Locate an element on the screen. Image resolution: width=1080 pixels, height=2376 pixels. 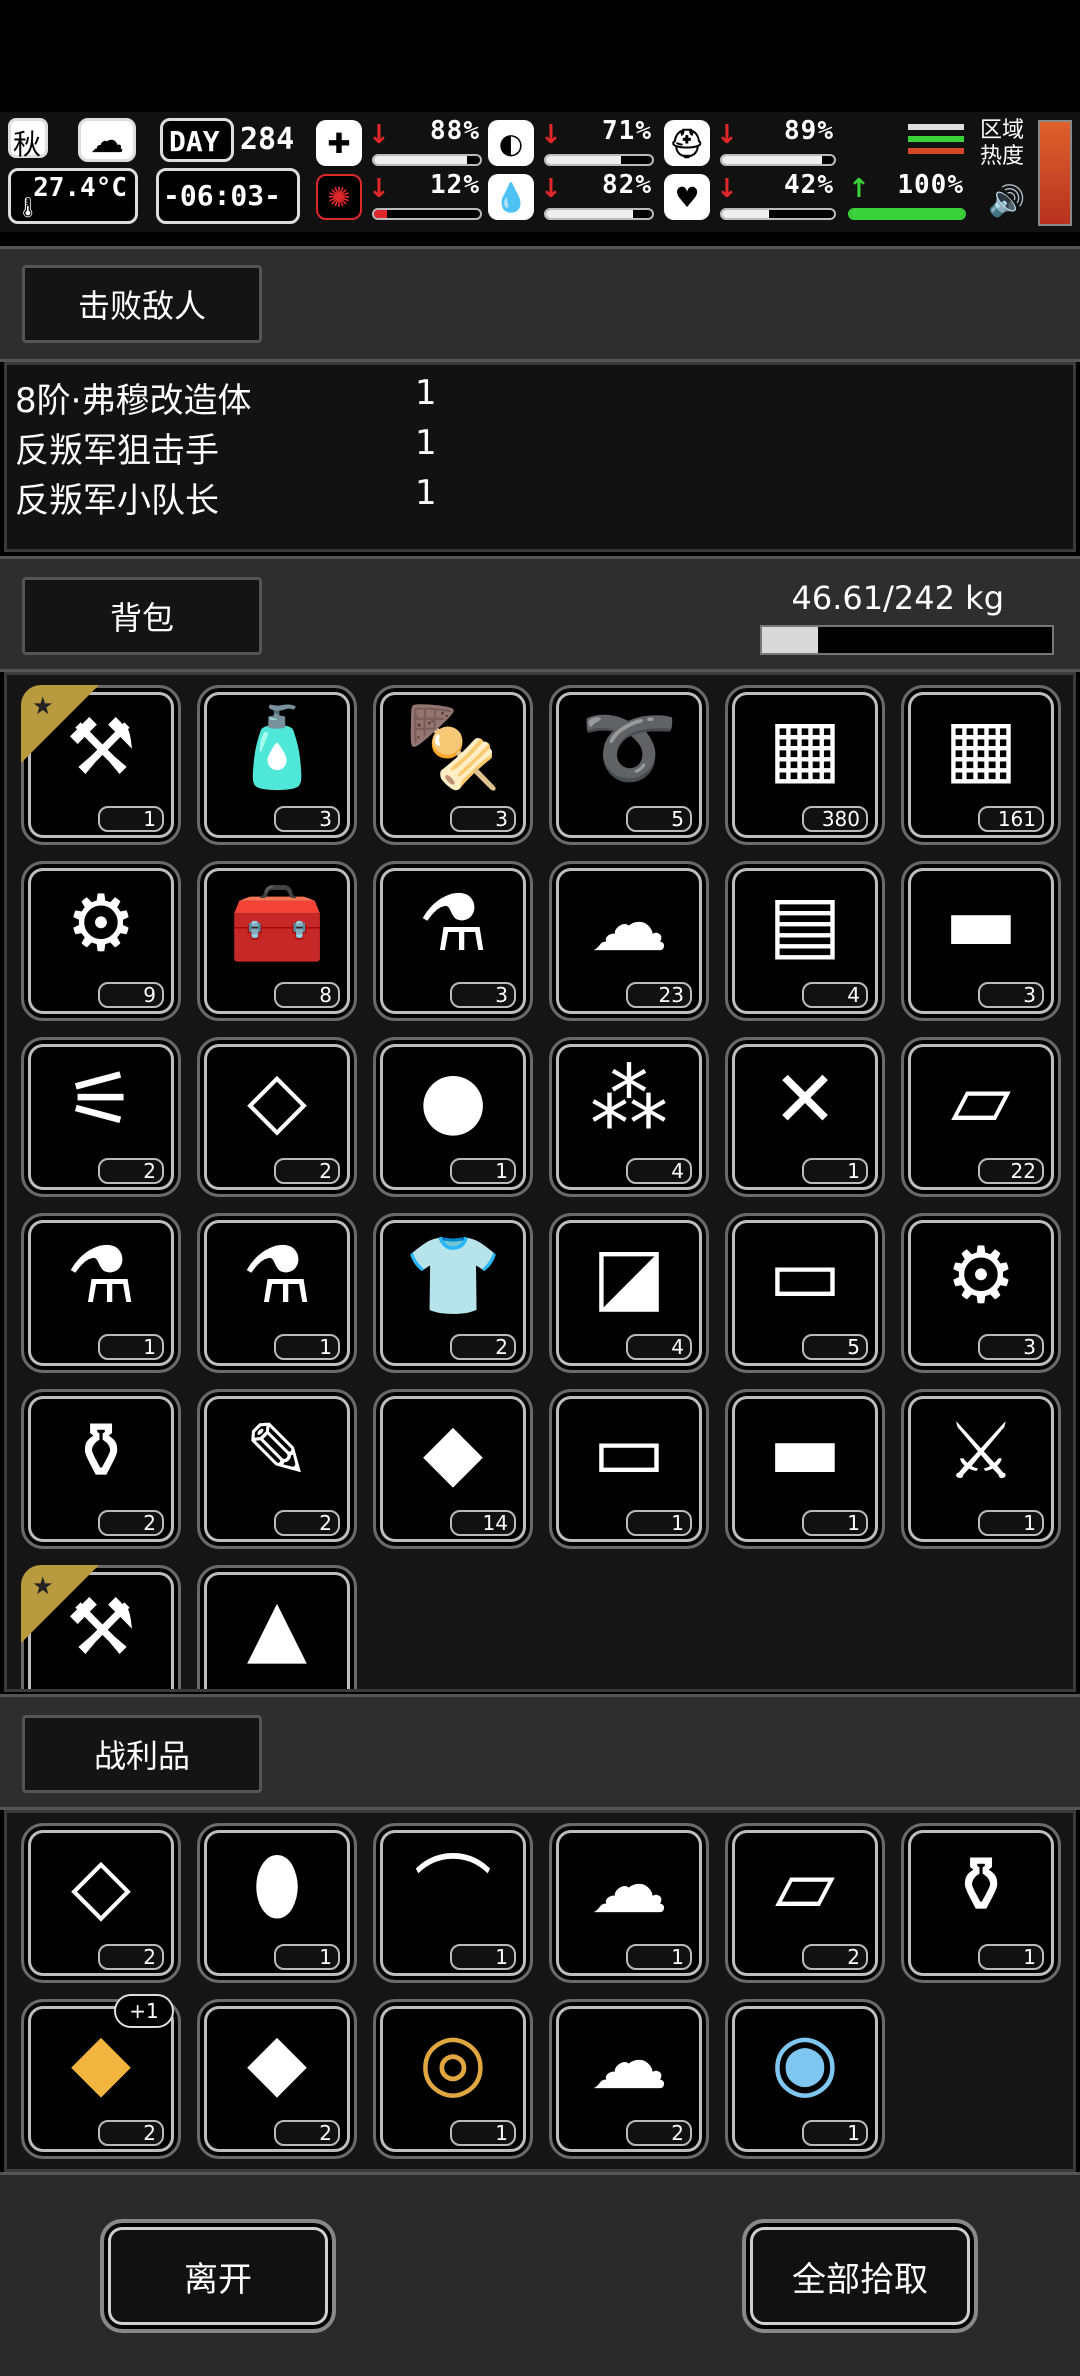
item-slot-cloth: ☁ 2 is located at coordinates (629, 2079).